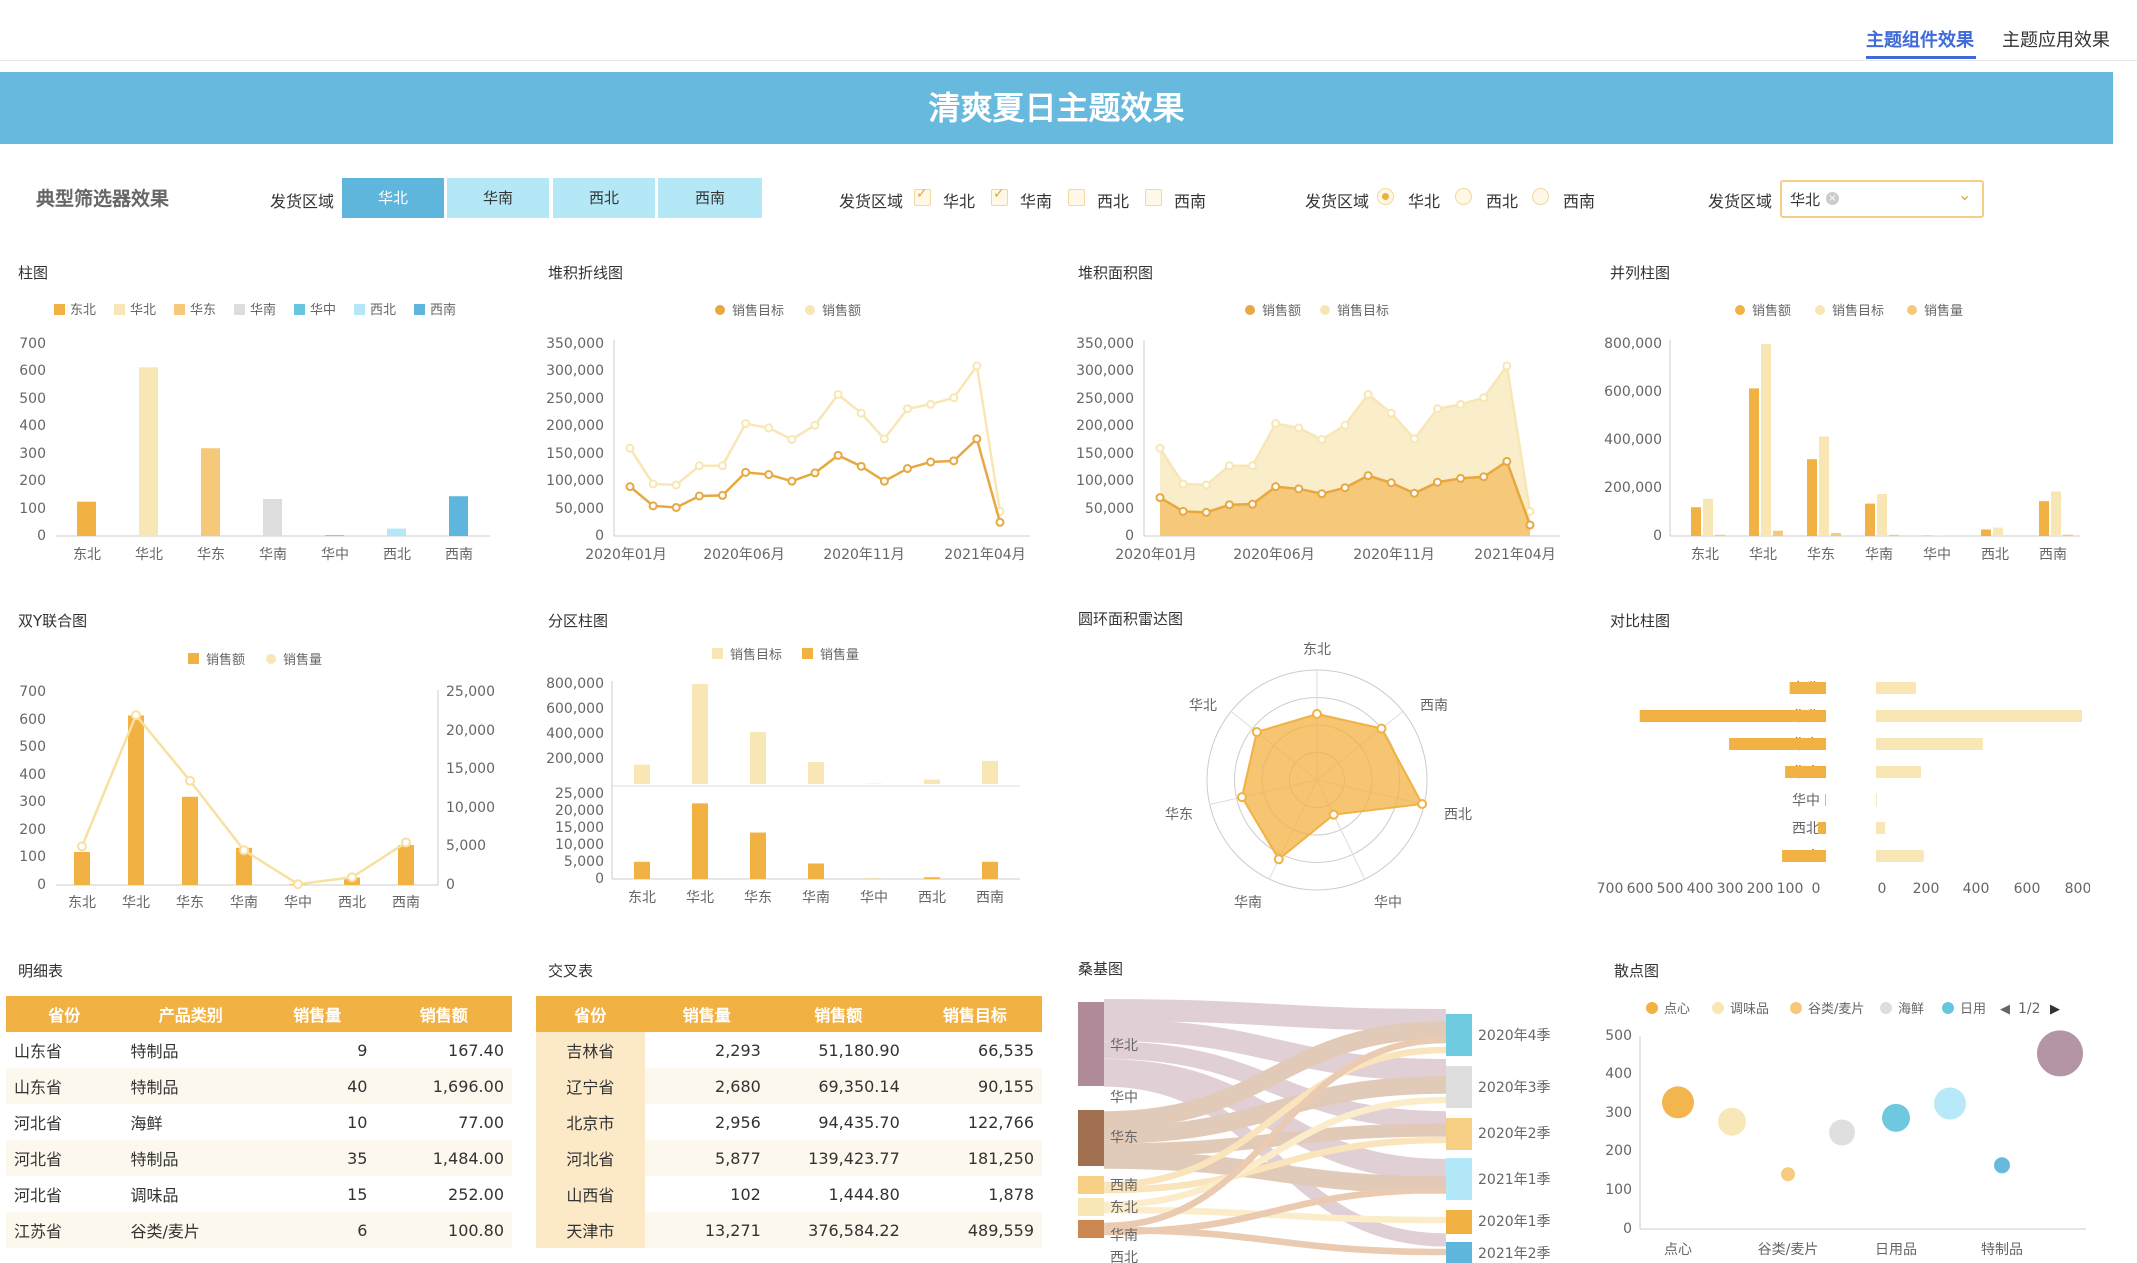 Image resolution: width=2137 pixels, height=1263 pixels. What do you see at coordinates (590, 1014) in the screenshot?
I see `cross-col-province: 省份` at bounding box center [590, 1014].